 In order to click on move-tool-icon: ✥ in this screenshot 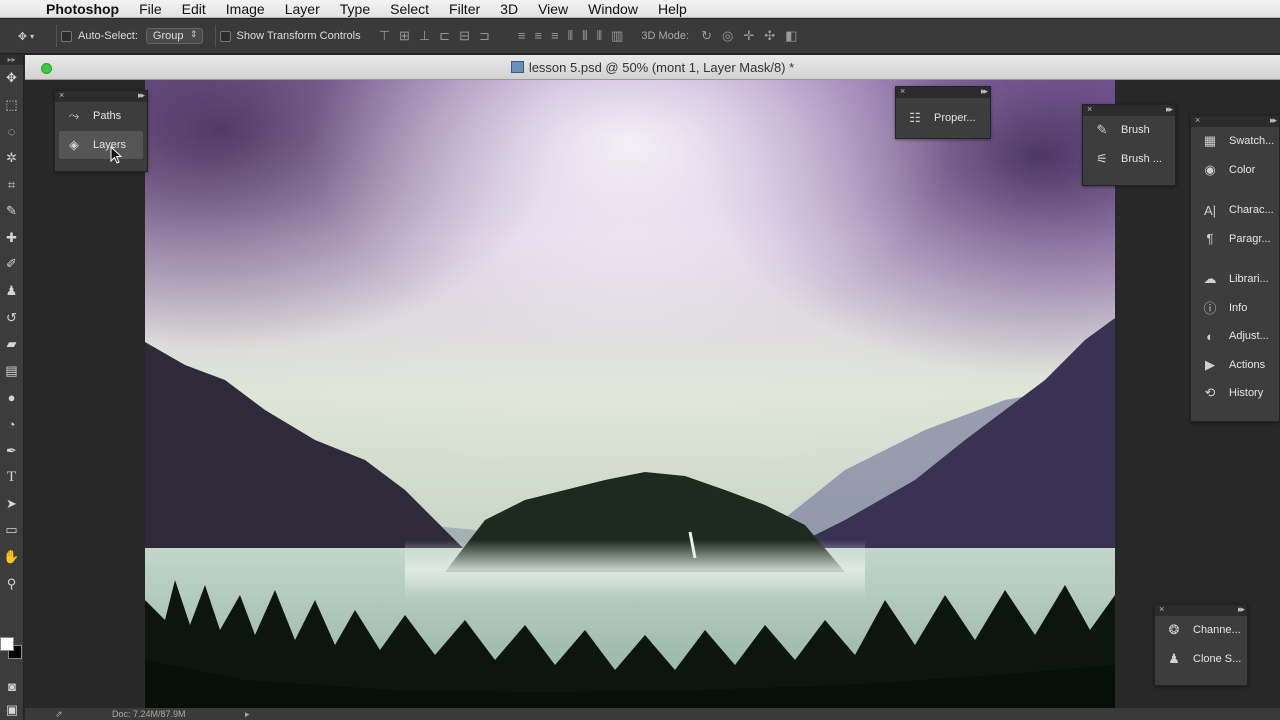, I will do `click(11, 78)`.